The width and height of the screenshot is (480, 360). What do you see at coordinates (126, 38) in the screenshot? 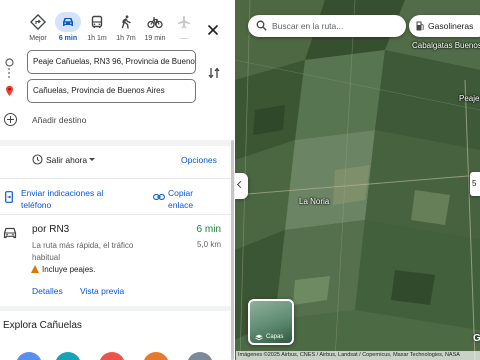
I see `mode-walk-label: 1h 7m` at bounding box center [126, 38].